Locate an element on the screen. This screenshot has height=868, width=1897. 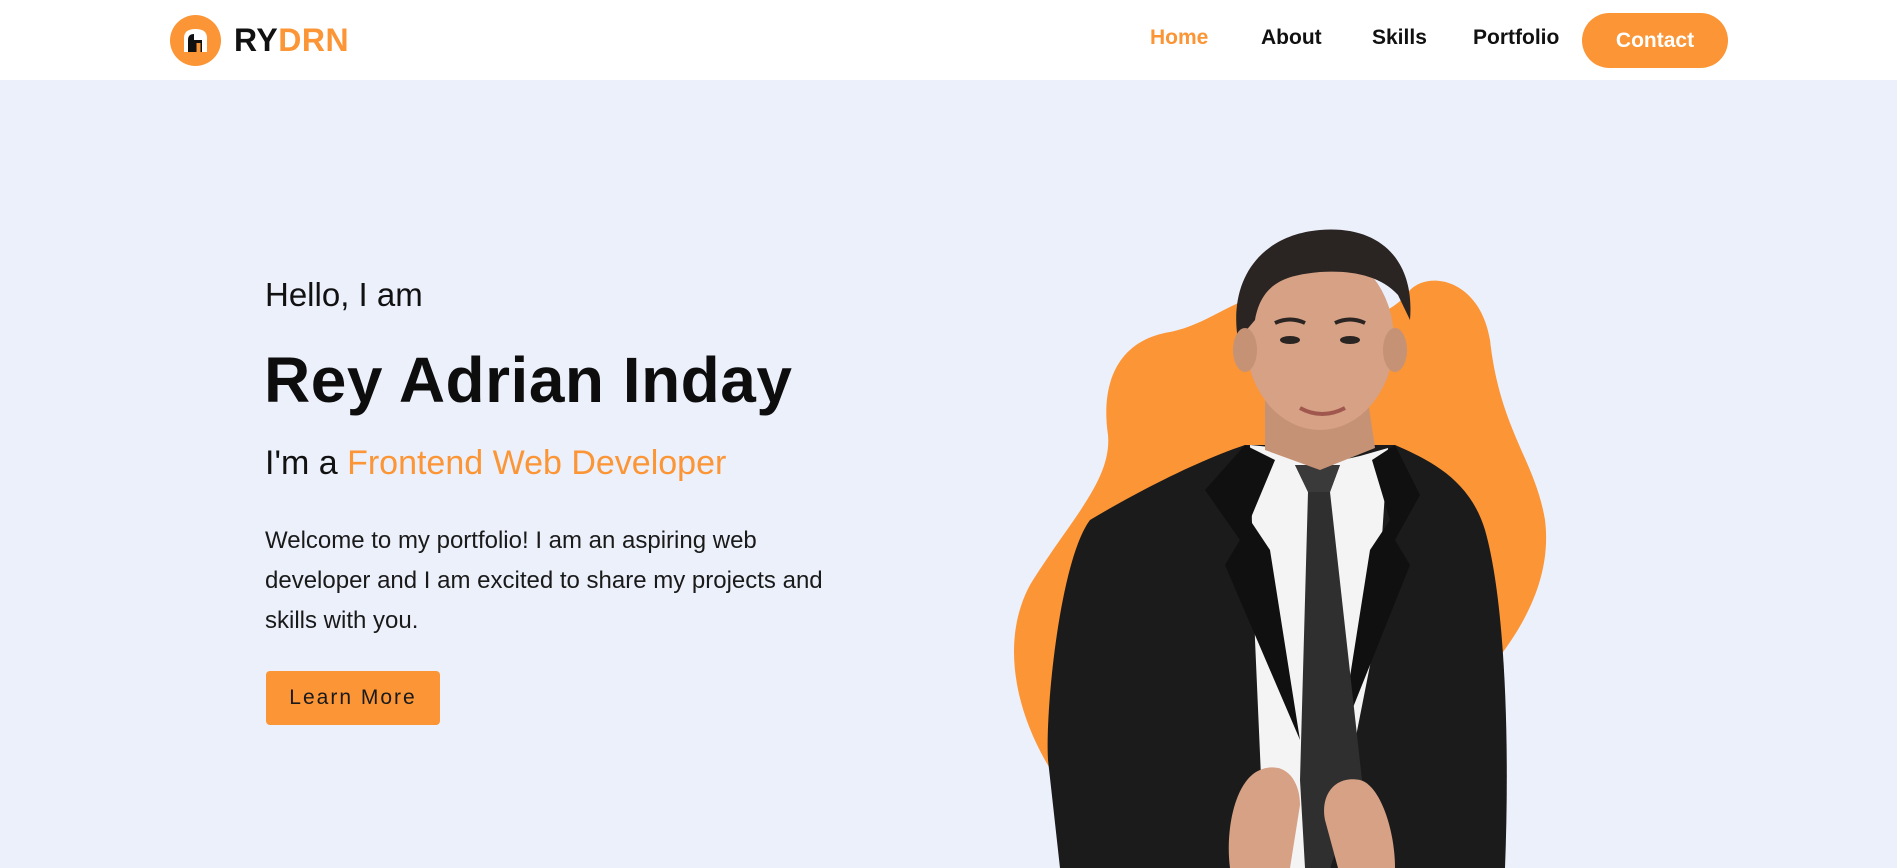
hero-role-prefix: I'm a is located at coordinates (306, 463).